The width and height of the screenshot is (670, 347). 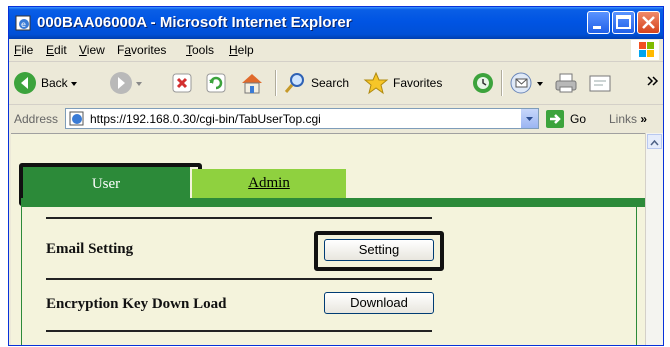 What do you see at coordinates (597, 27) in the screenshot?
I see `minimize-icon` at bounding box center [597, 27].